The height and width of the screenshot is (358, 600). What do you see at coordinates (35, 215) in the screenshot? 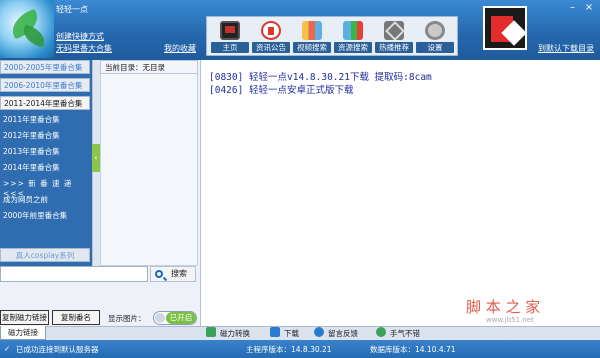
I see `list-item: 2000年前里番合集` at bounding box center [35, 215].